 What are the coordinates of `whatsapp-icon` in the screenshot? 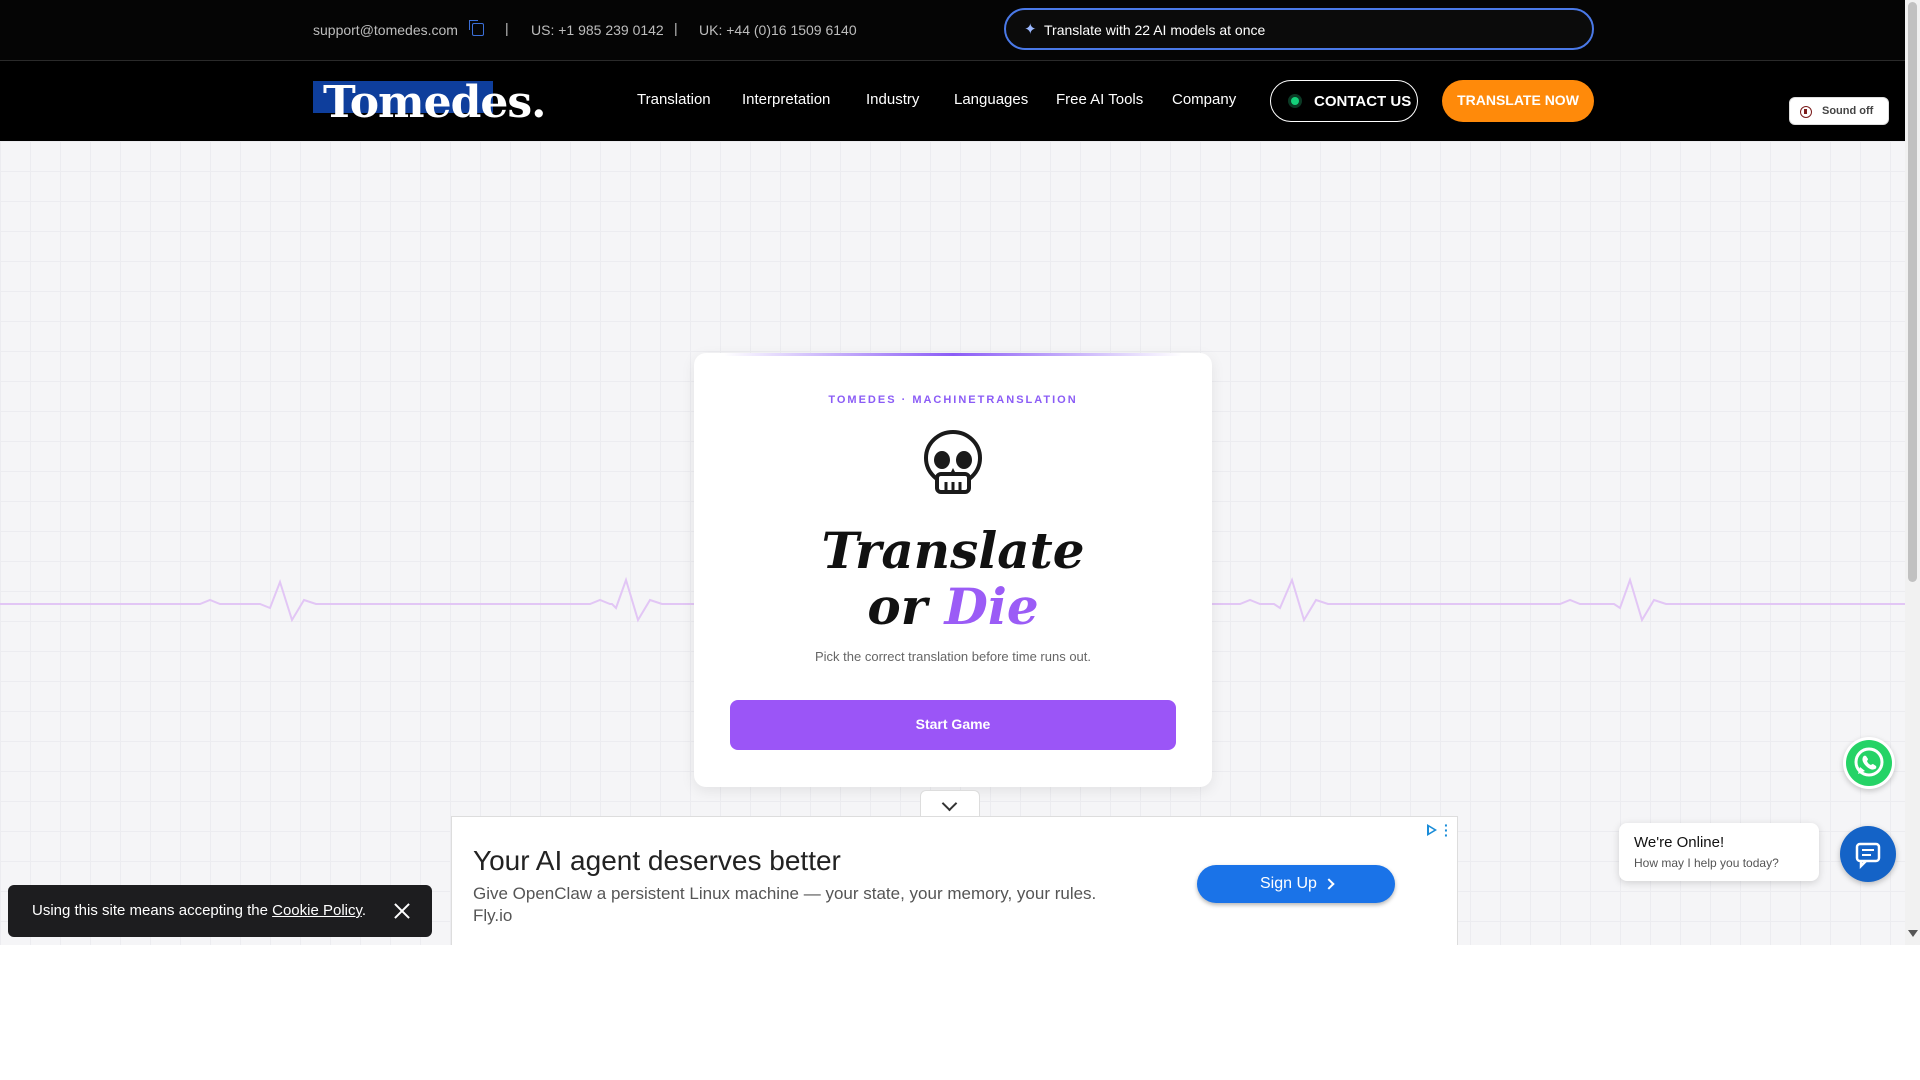 It's located at (1869, 763).